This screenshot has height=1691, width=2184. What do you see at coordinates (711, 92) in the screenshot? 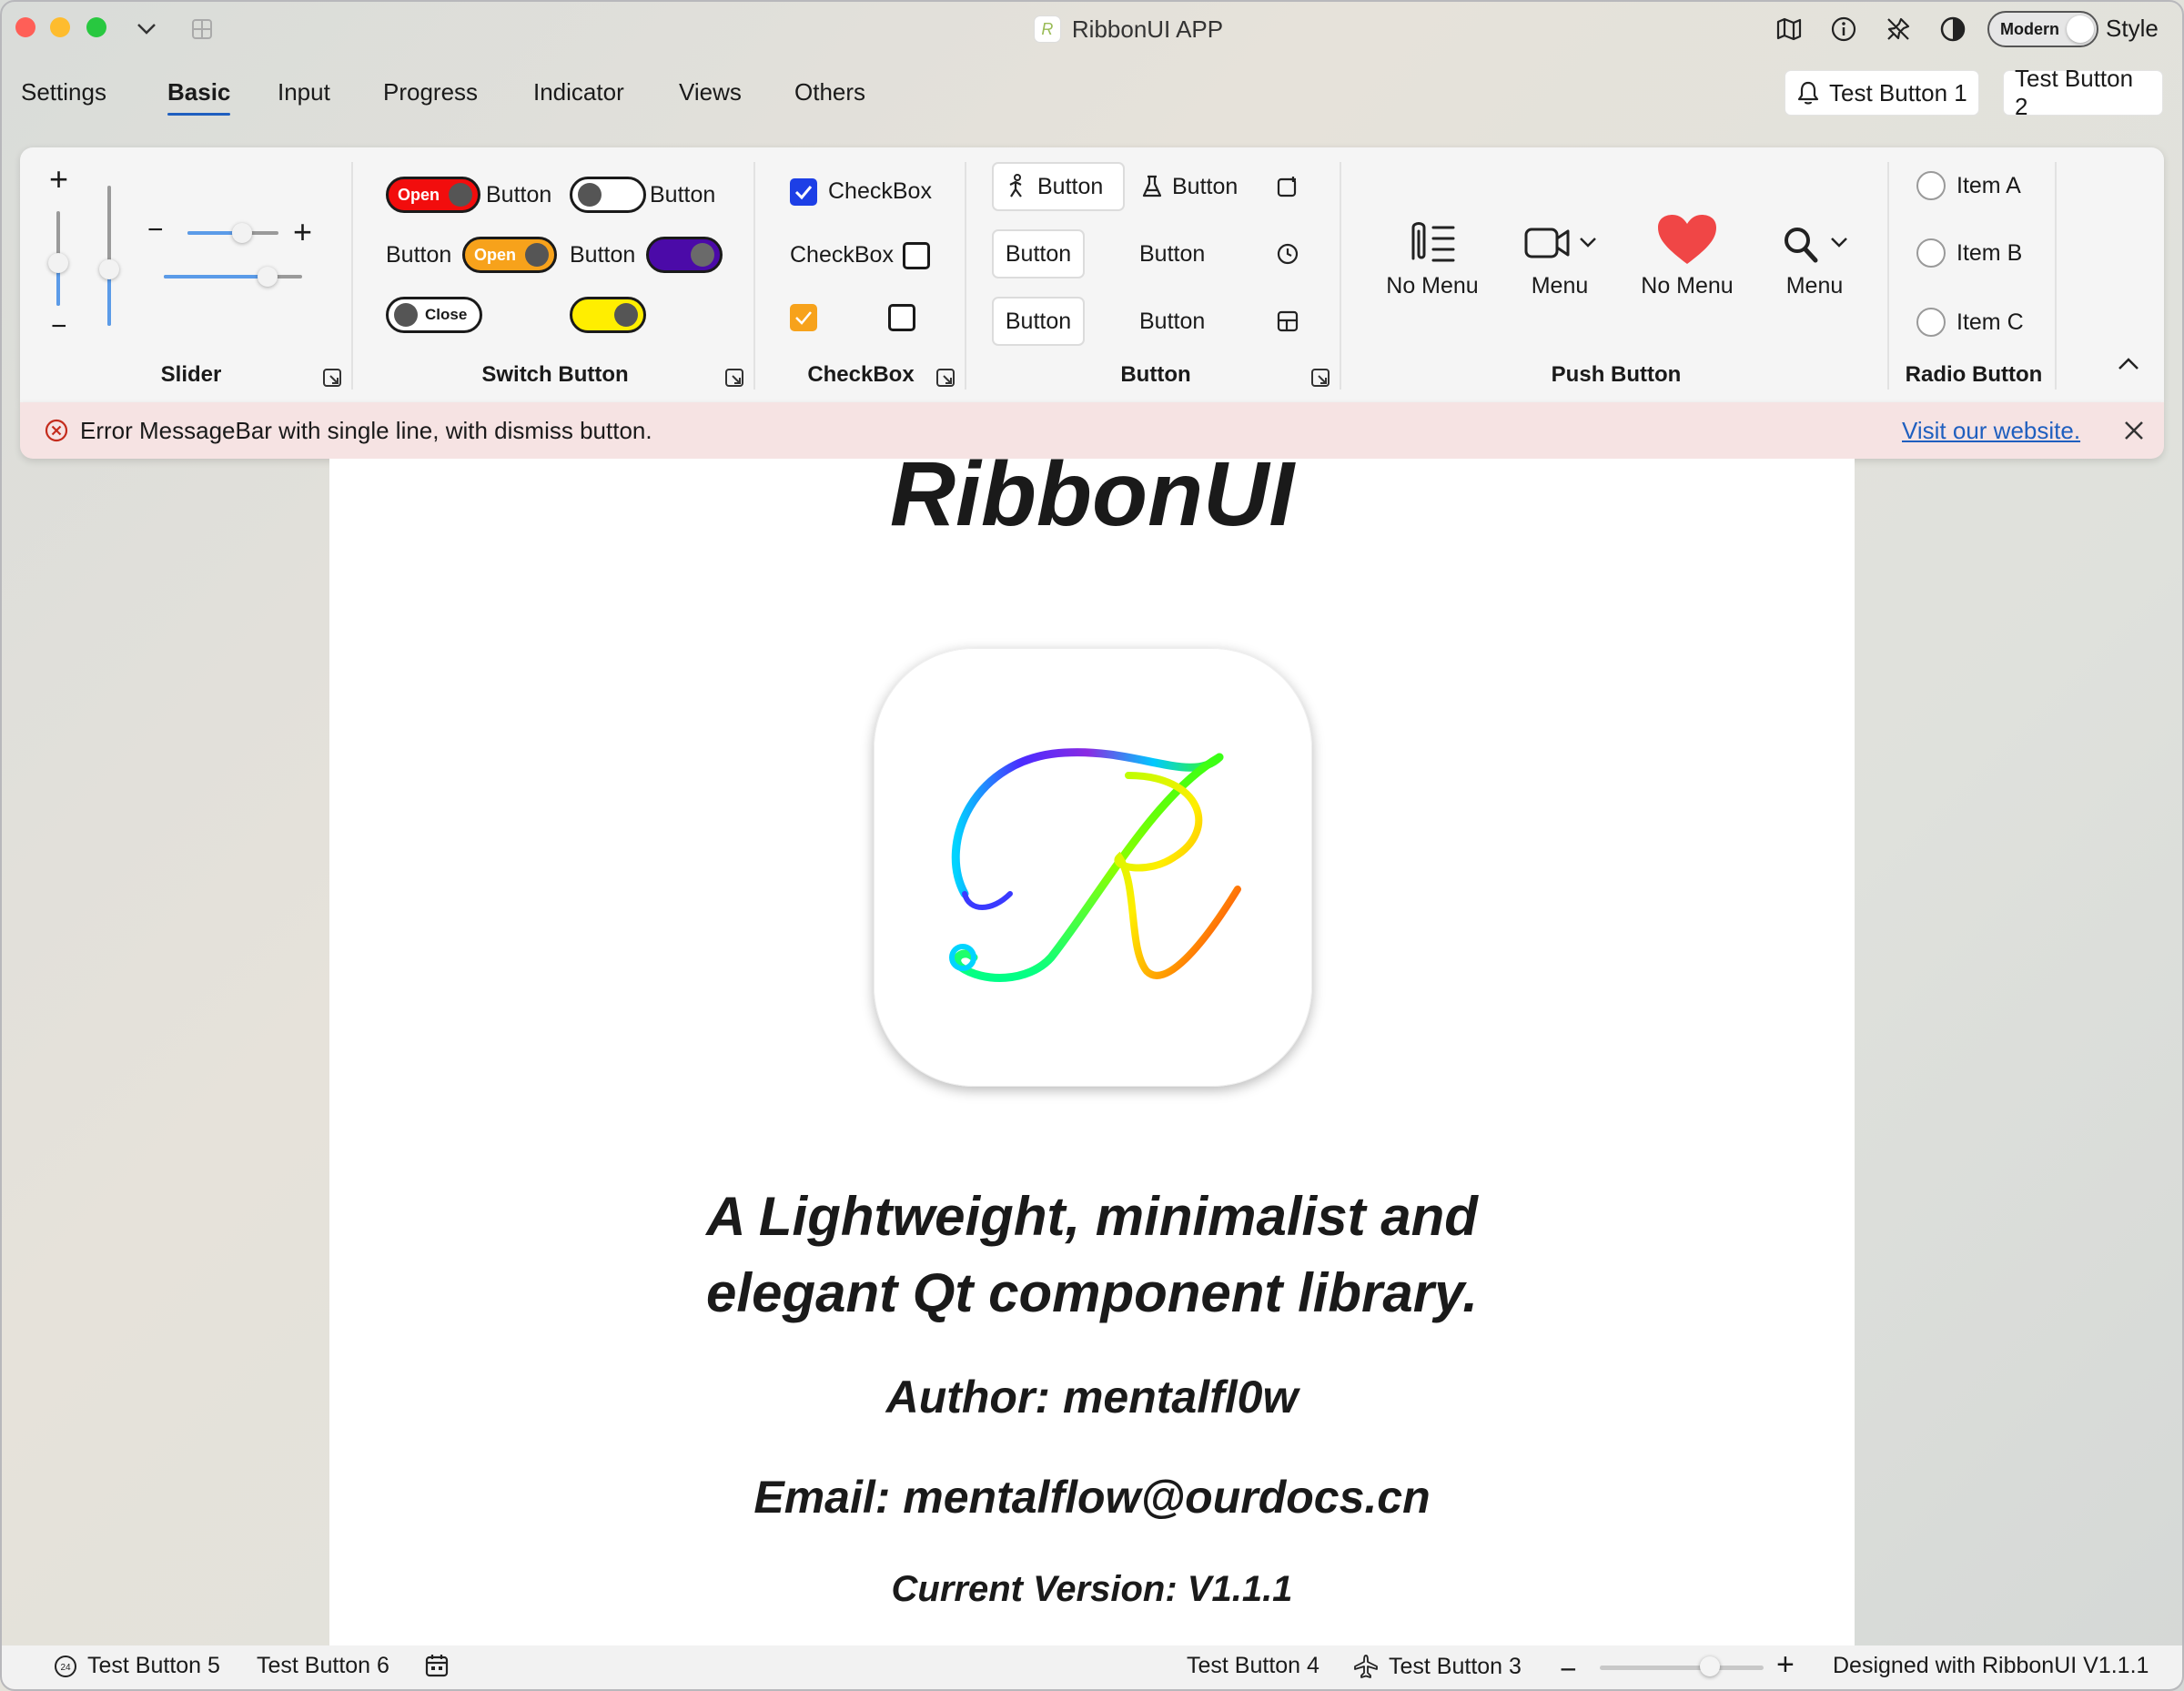
I see `tab-views: Views` at bounding box center [711, 92].